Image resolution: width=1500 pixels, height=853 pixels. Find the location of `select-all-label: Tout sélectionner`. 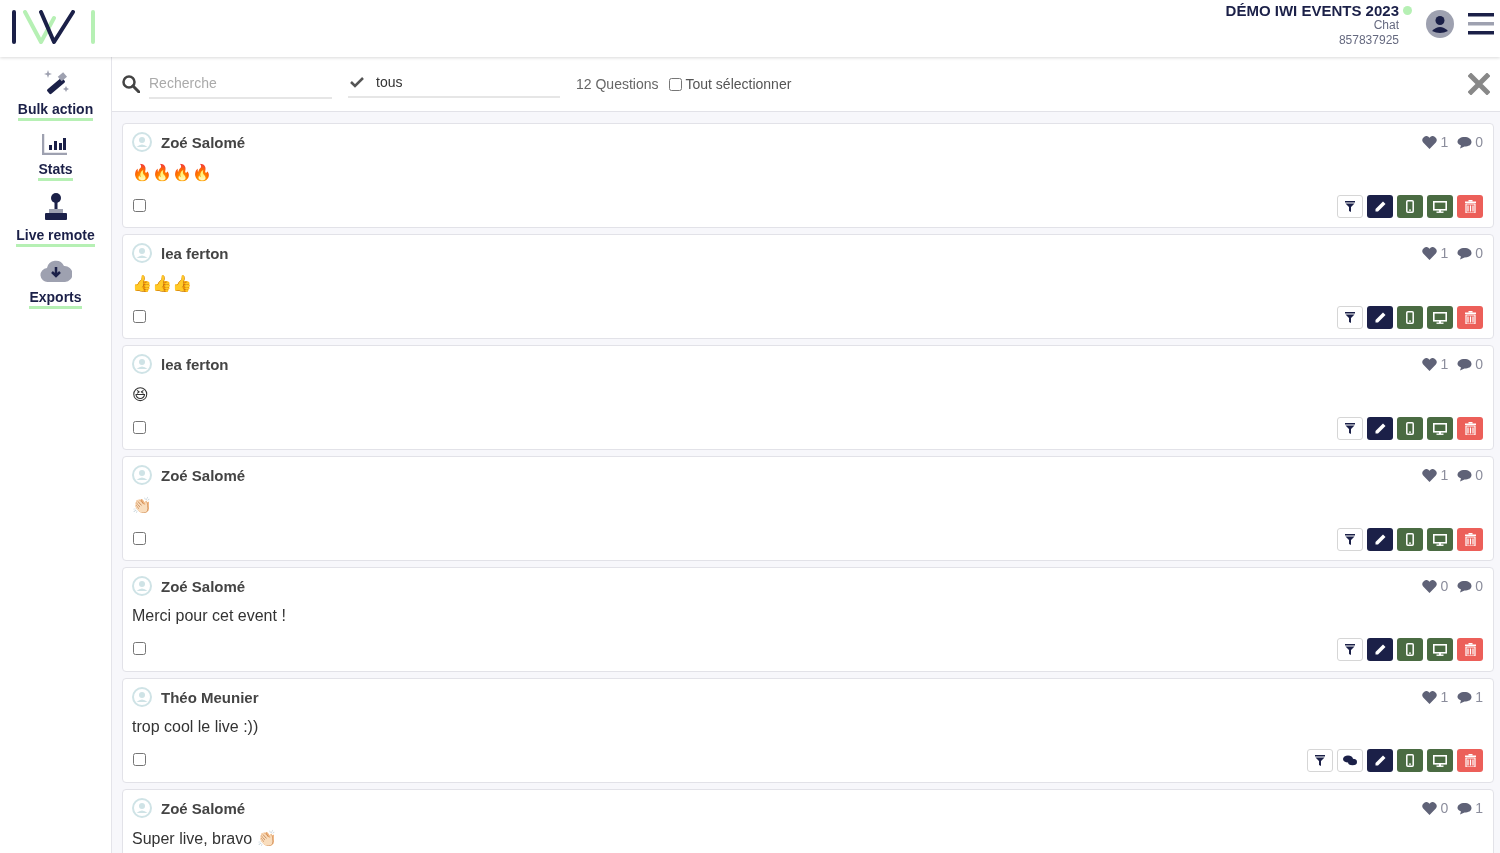

select-all-label: Tout sélectionner is located at coordinates (738, 84).